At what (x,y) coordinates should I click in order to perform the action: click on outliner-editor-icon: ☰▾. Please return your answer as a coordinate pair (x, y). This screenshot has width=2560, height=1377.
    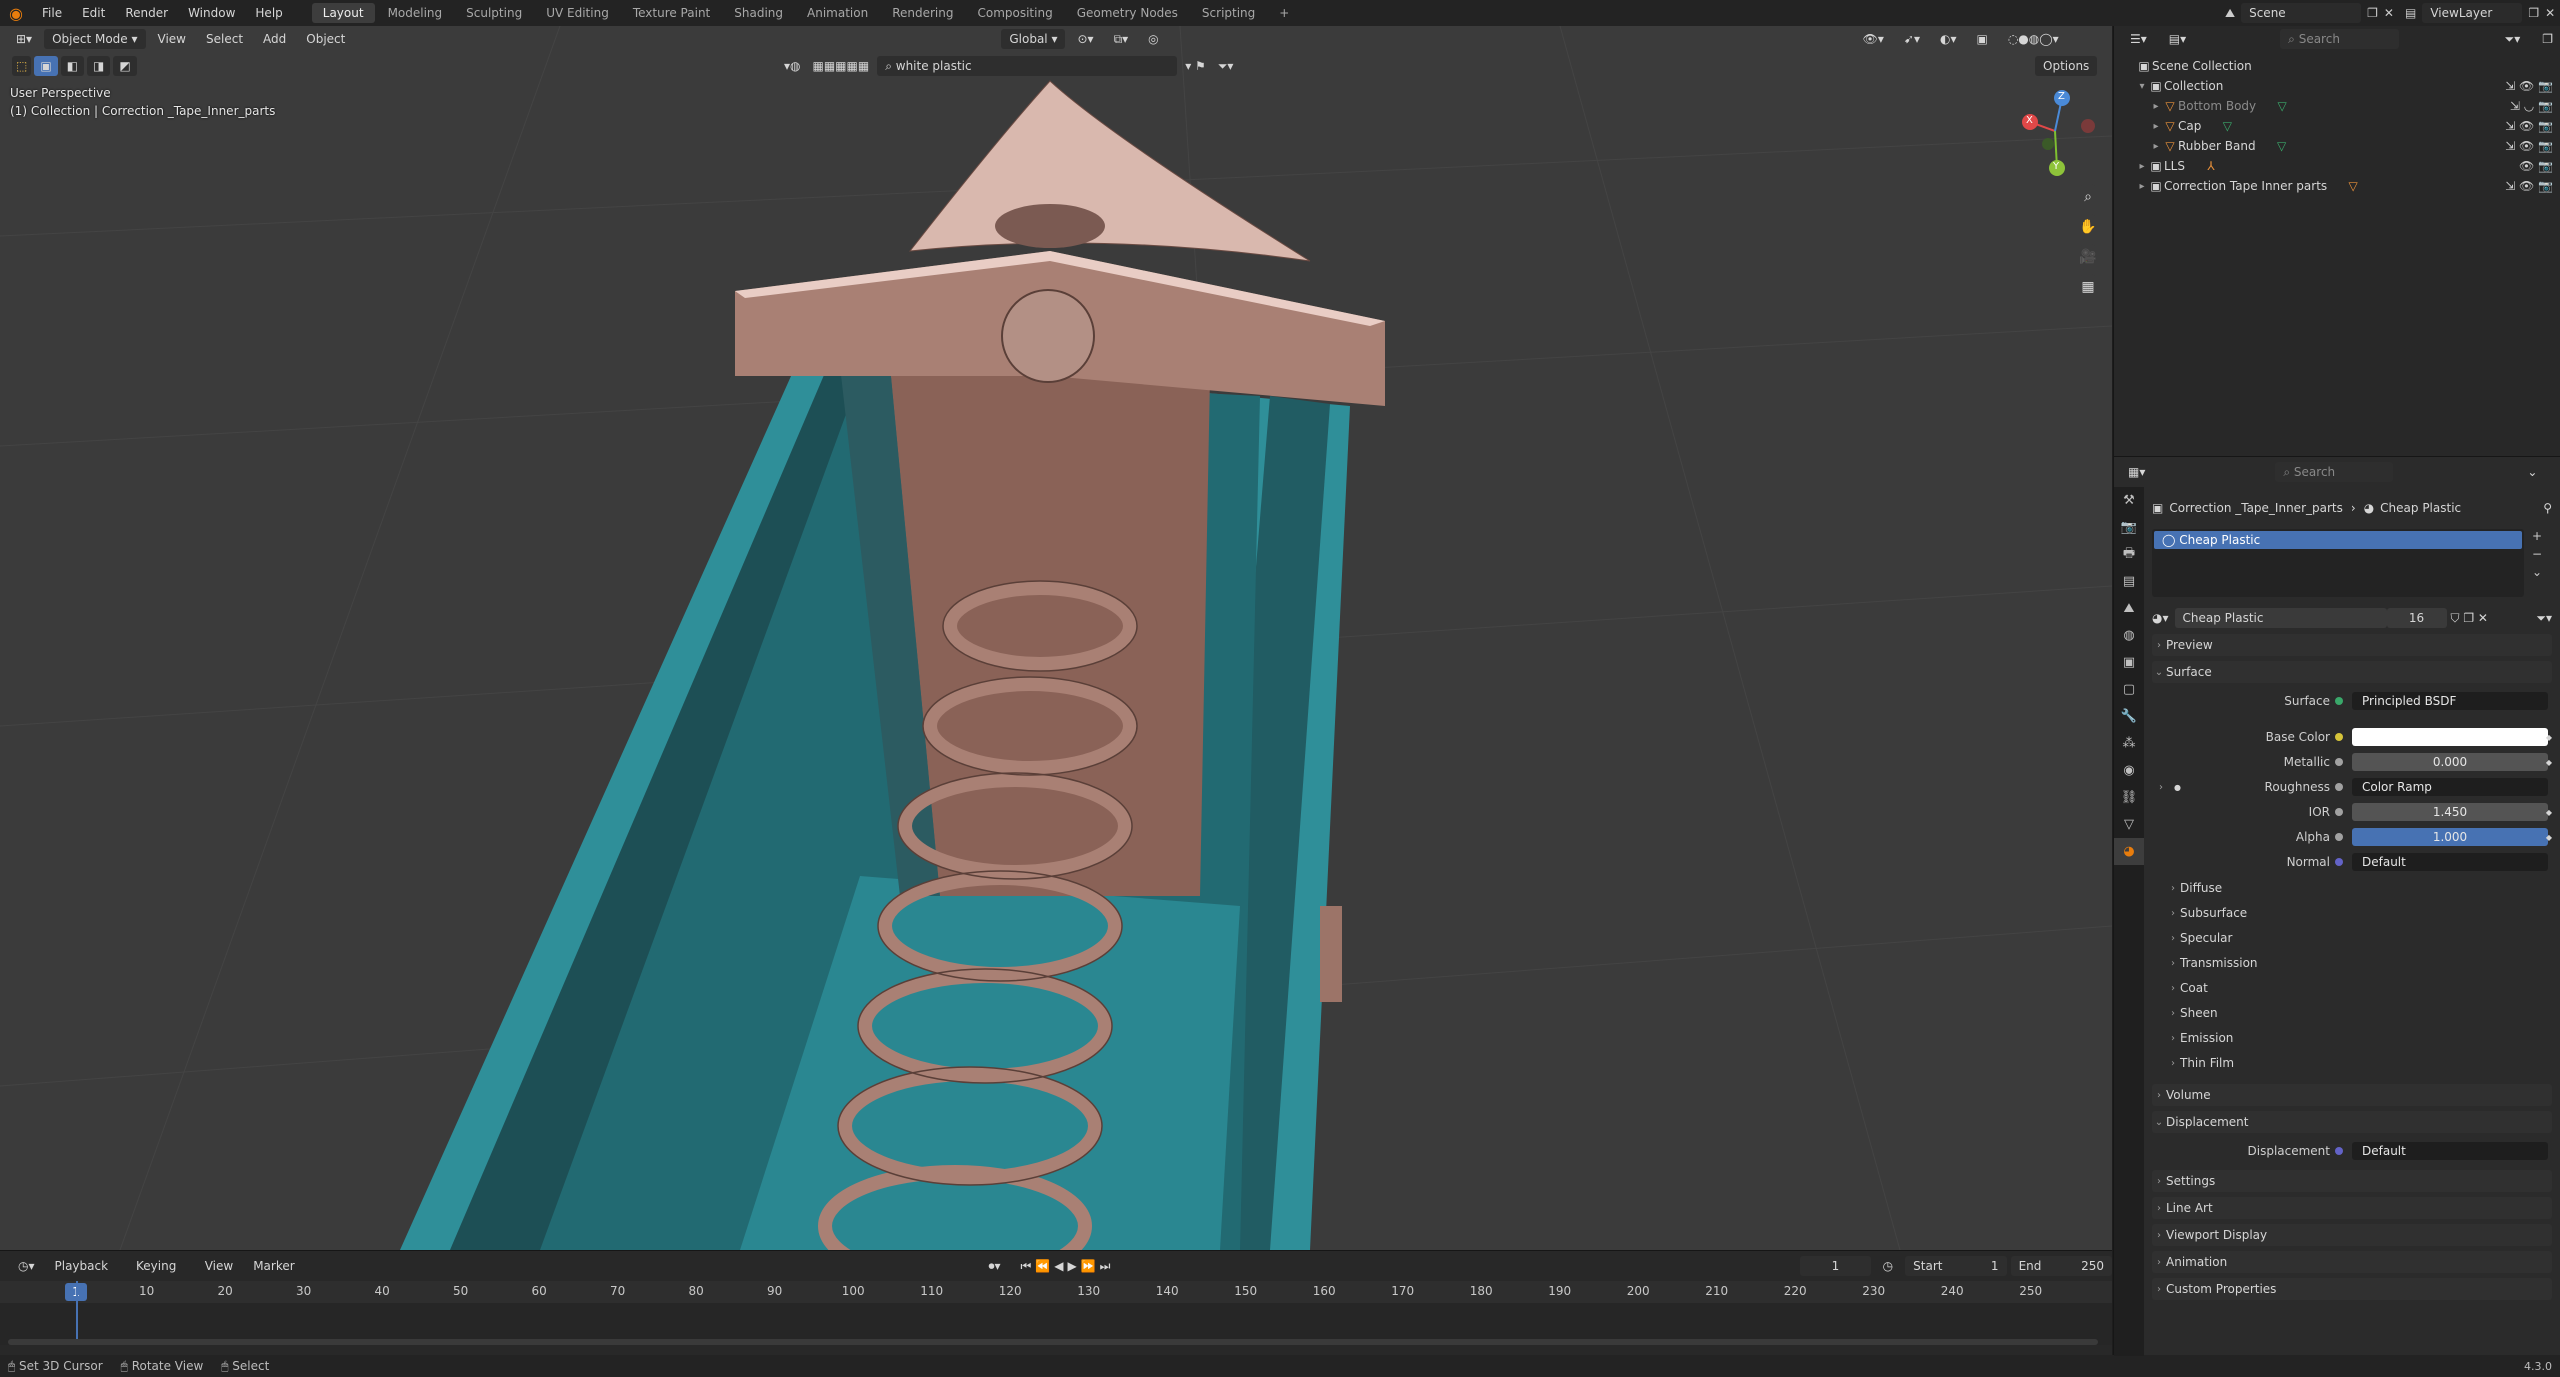
    Looking at the image, I should click on (2138, 39).